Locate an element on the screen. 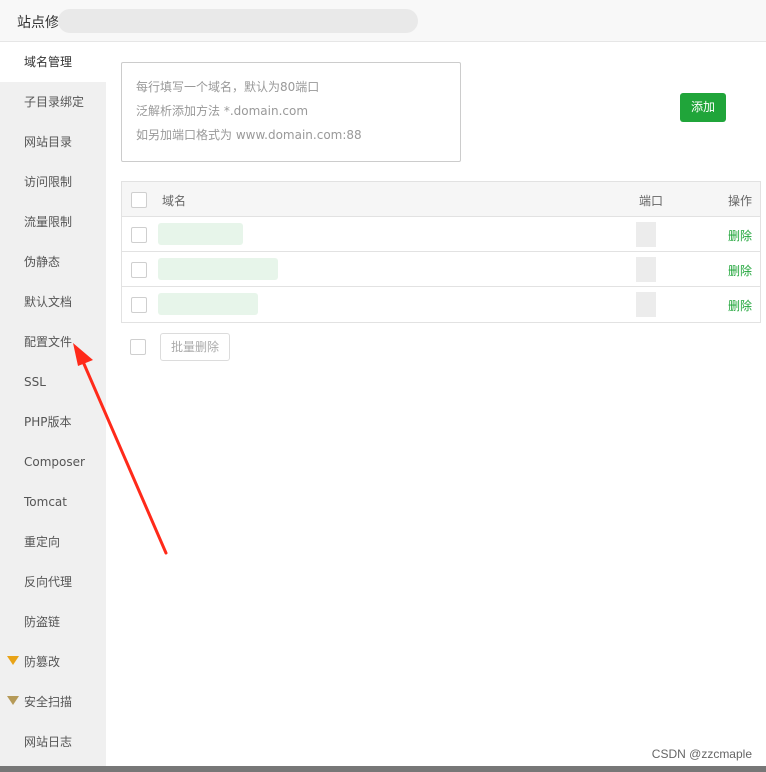 The height and width of the screenshot is (772, 766). sidebar-item-label: 网站目录 is located at coordinates (48, 142).